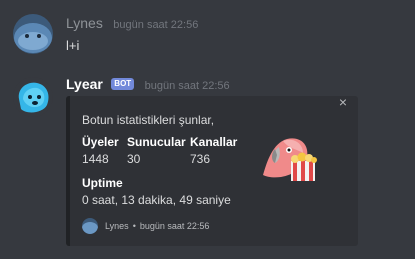  Describe the element at coordinates (156, 191) in the screenshot. I see `embed-field-uptime: Uptime 0 saat, 13 dakika, 49 saniye` at that location.